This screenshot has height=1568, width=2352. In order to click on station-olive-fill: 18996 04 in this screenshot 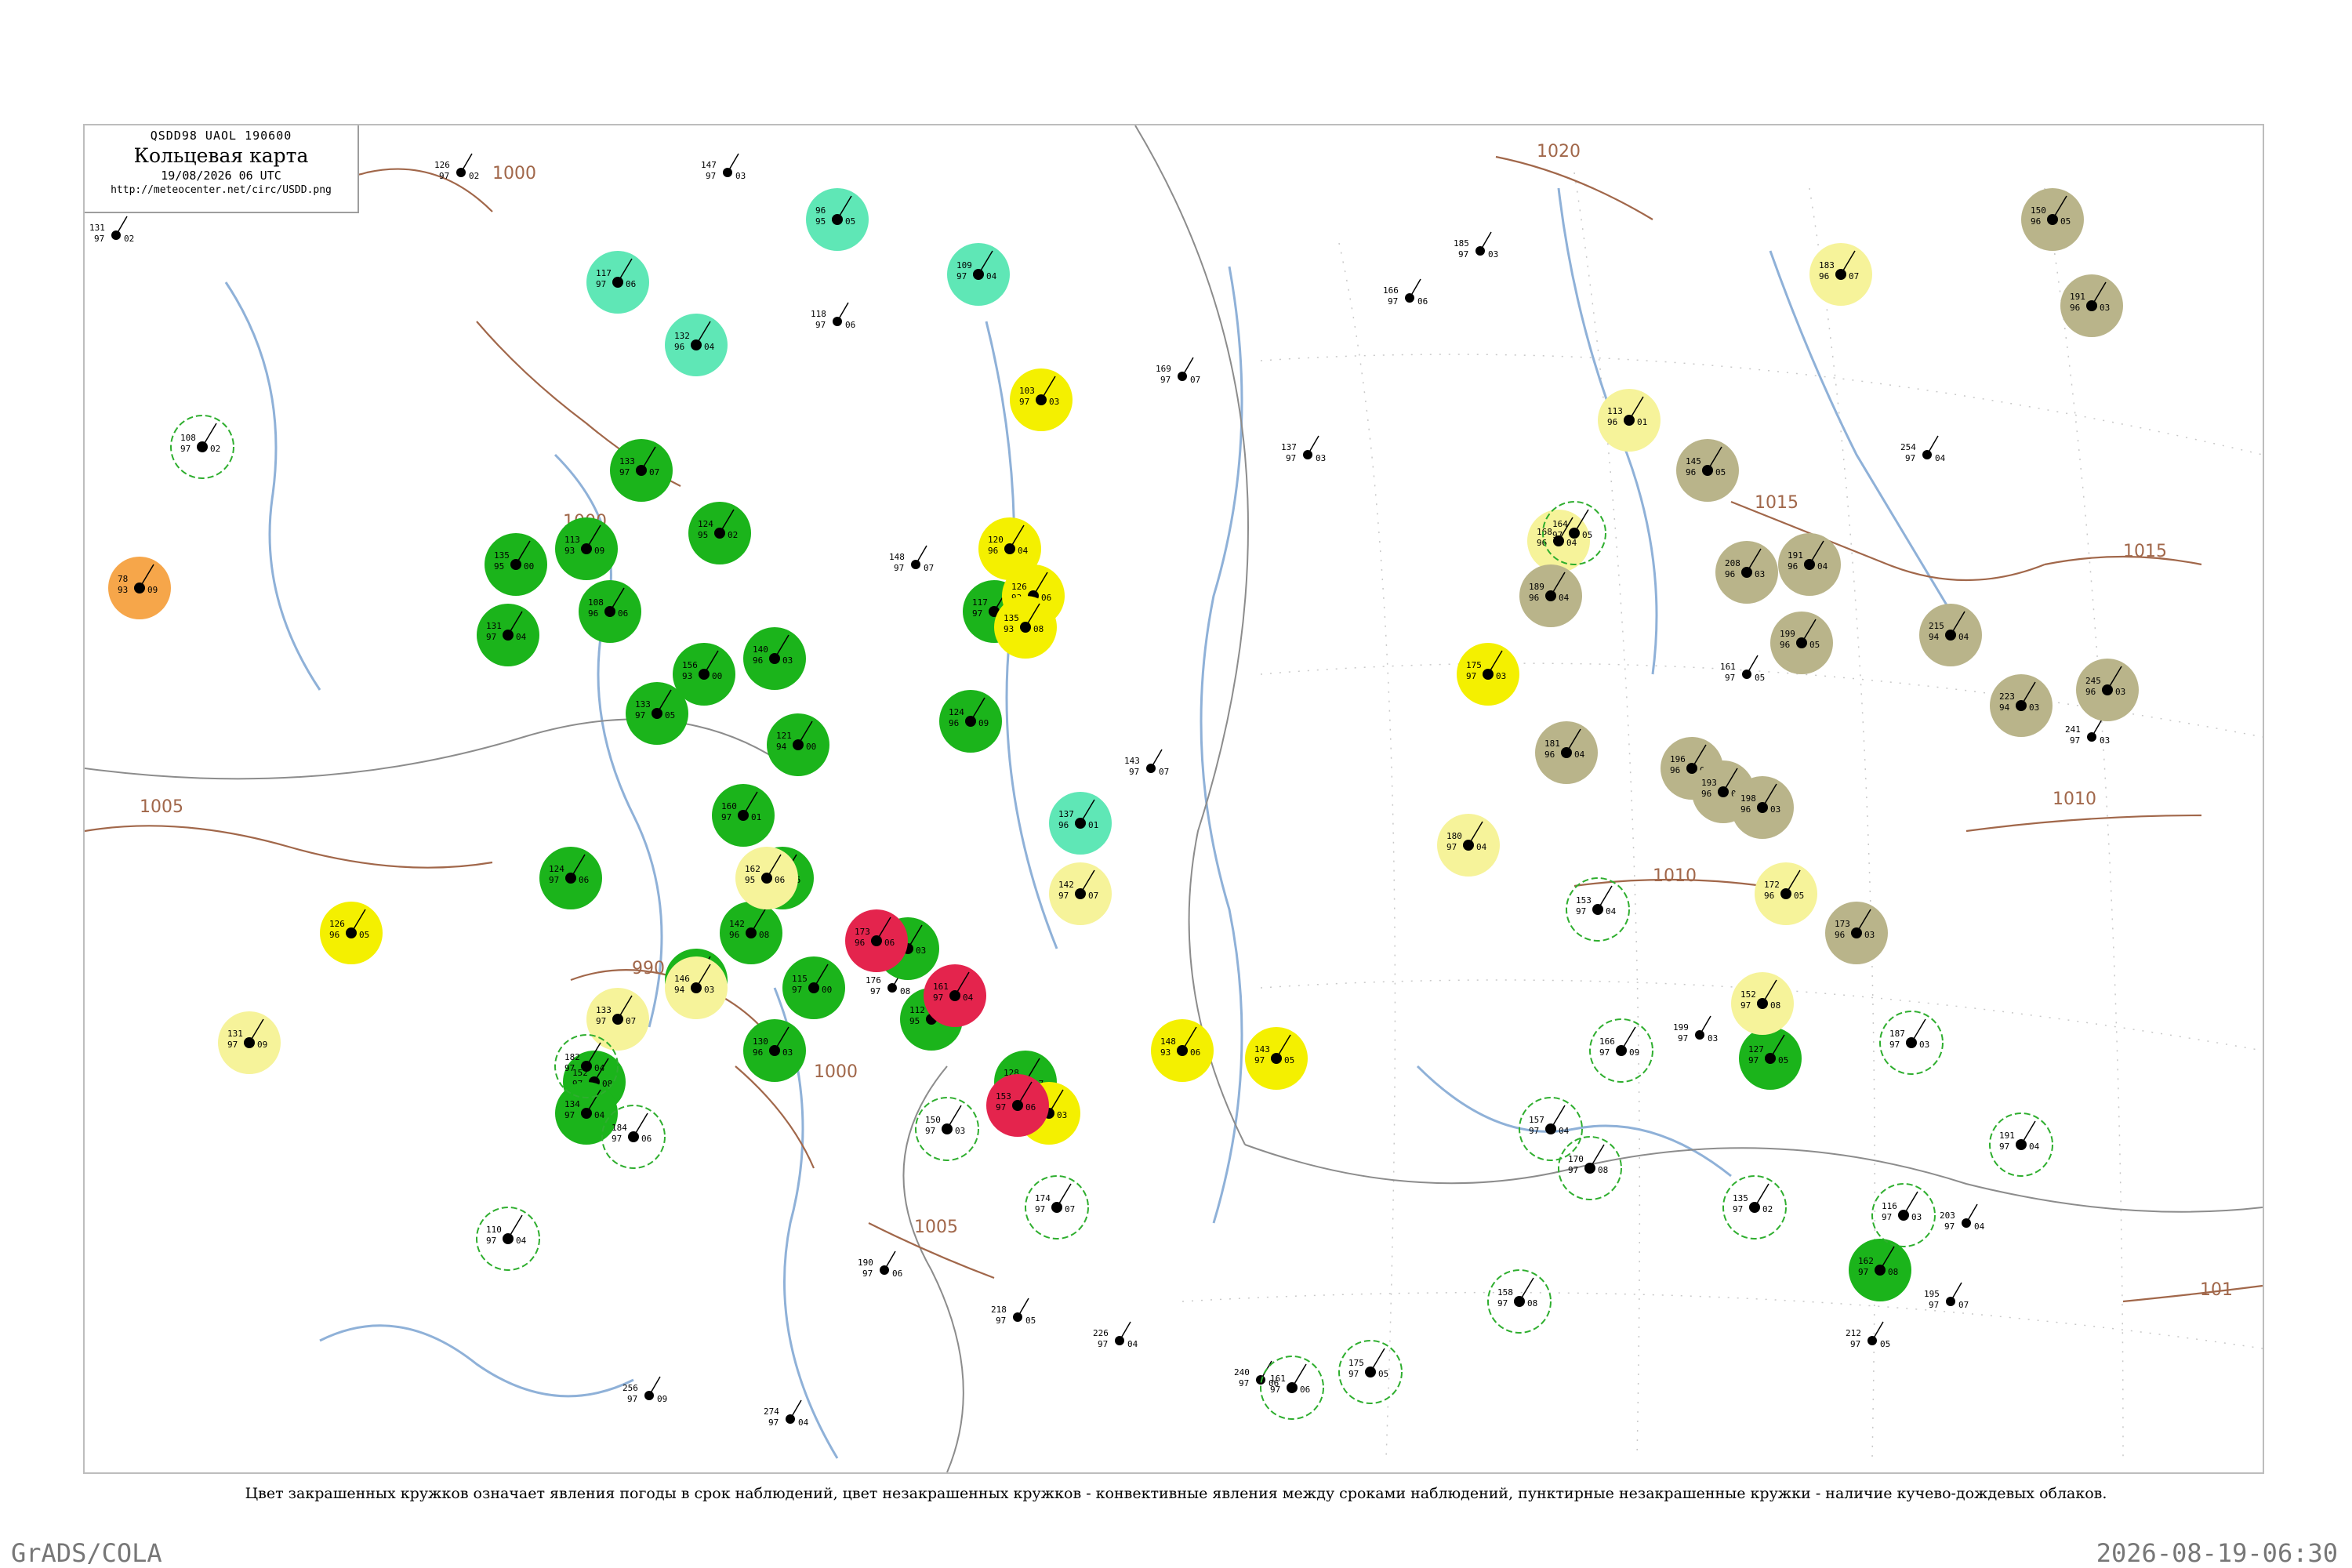, I will do `click(1550, 595)`.